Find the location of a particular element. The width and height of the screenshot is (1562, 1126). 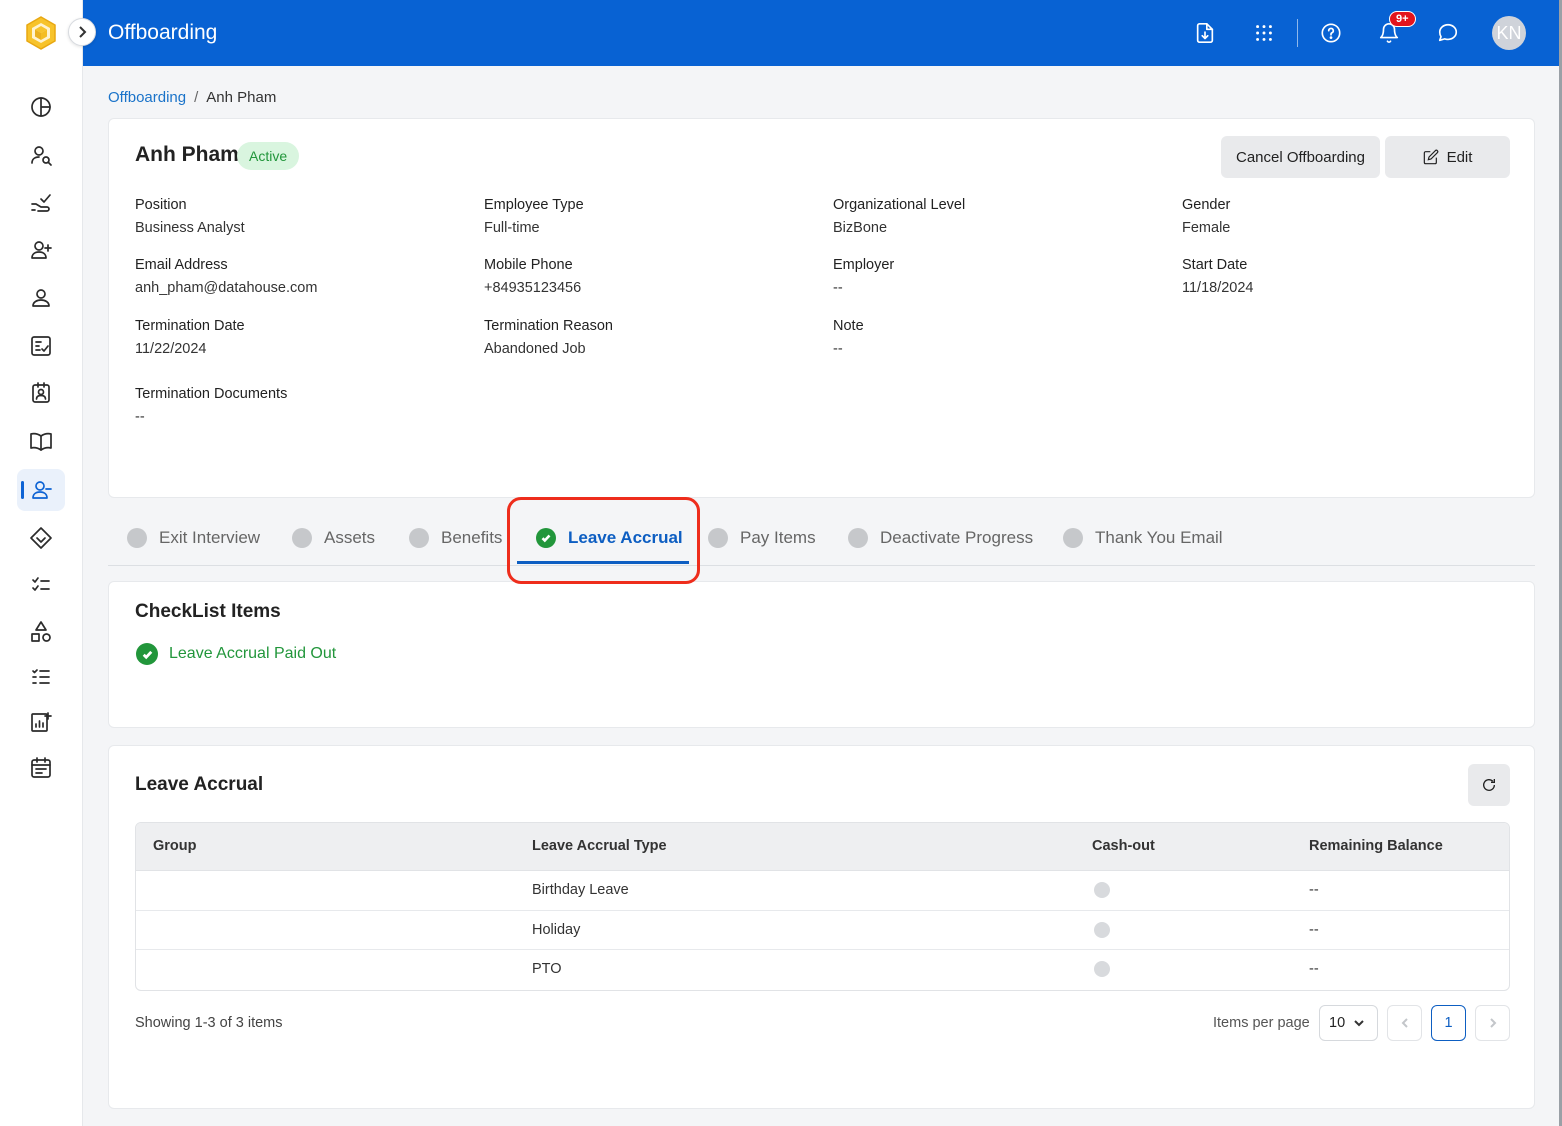

field-position: Position Business Analyst is located at coordinates (190, 216).